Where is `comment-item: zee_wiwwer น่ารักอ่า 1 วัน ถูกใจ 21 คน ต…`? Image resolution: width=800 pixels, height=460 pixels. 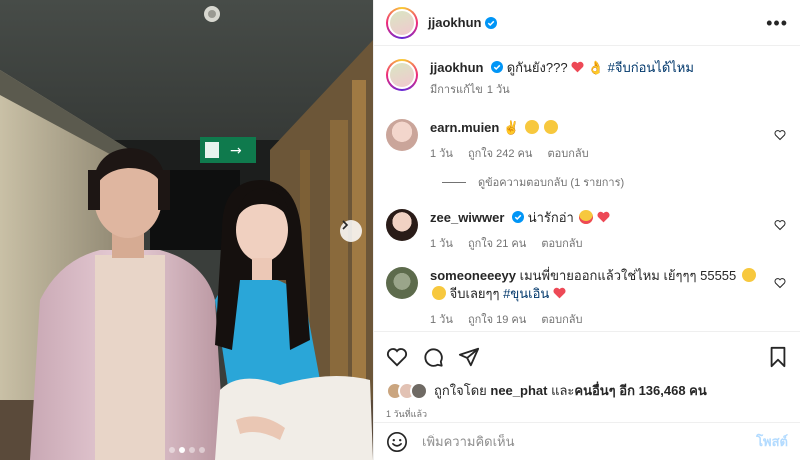
comment-item: zee_wiwwer น่ารักอ่า 1 วัน ถูกใจ 21 คน ต… is located at coordinates (586, 231).